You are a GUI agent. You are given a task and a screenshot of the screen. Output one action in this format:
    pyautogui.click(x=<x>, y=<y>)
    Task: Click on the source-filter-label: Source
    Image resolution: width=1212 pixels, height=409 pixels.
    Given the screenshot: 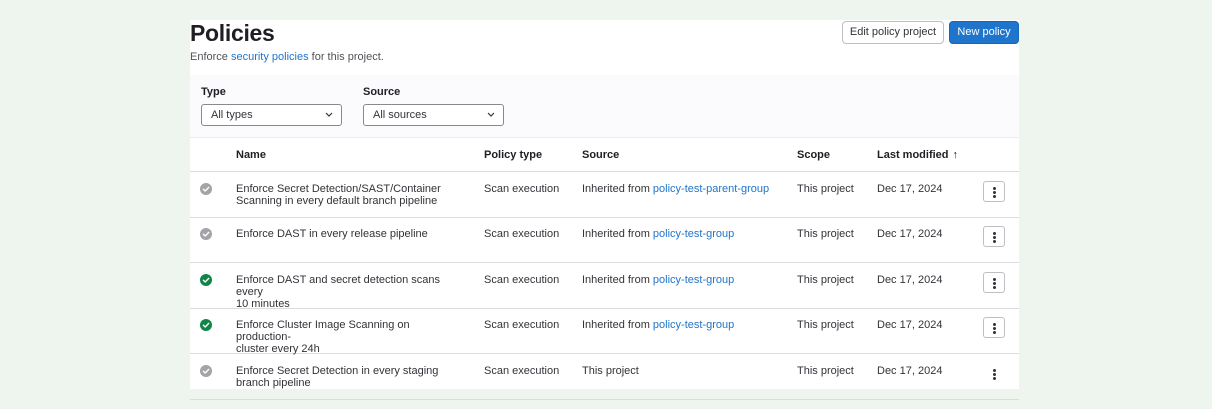 What is the action you would take?
    pyautogui.click(x=382, y=92)
    